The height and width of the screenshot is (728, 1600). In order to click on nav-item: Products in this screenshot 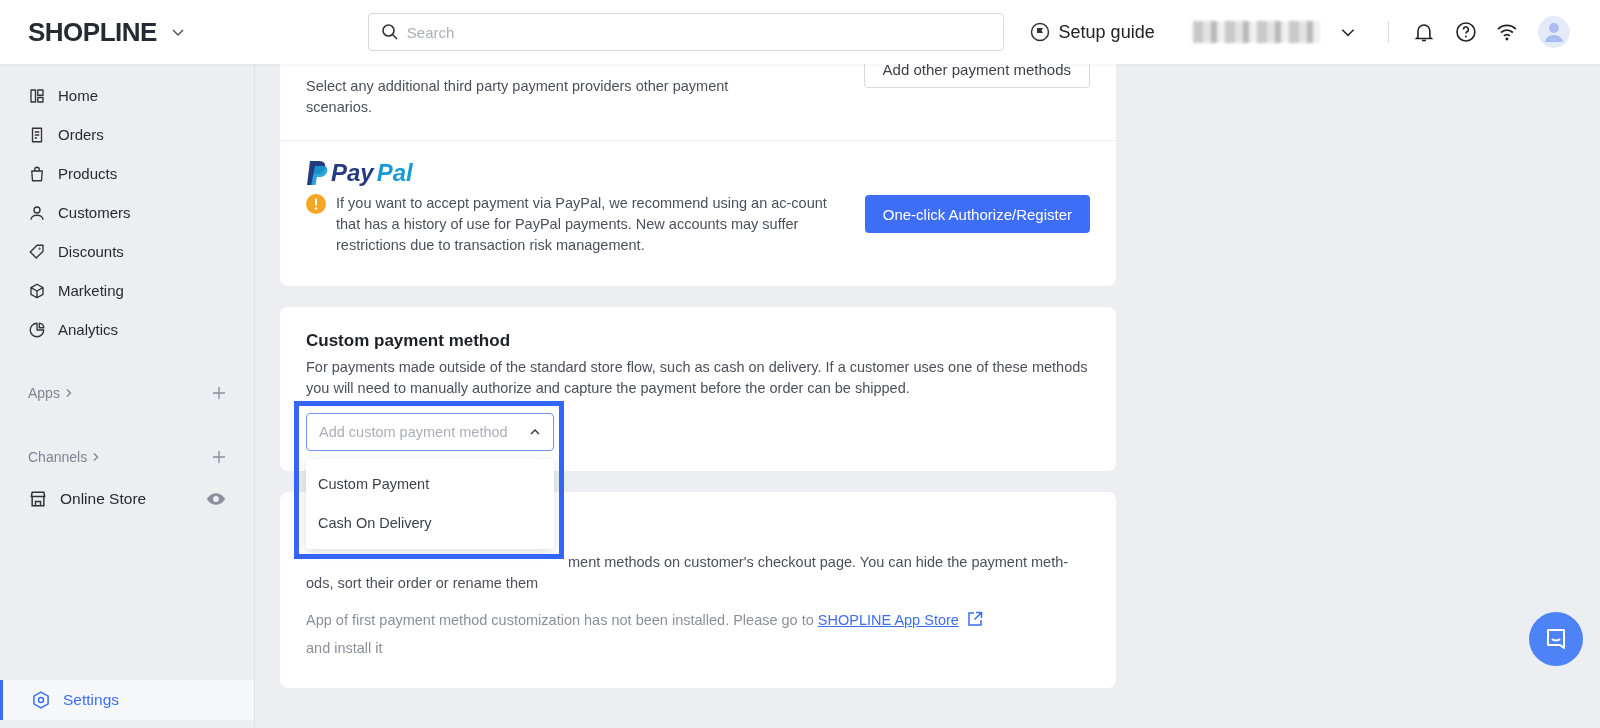, I will do `click(127, 173)`.